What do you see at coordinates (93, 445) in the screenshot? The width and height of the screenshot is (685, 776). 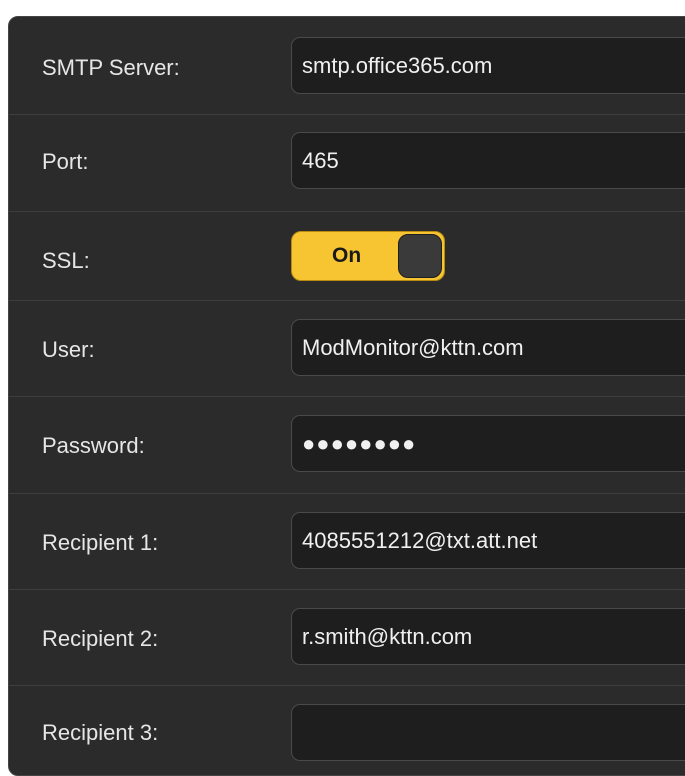 I see `password-label: Password:` at bounding box center [93, 445].